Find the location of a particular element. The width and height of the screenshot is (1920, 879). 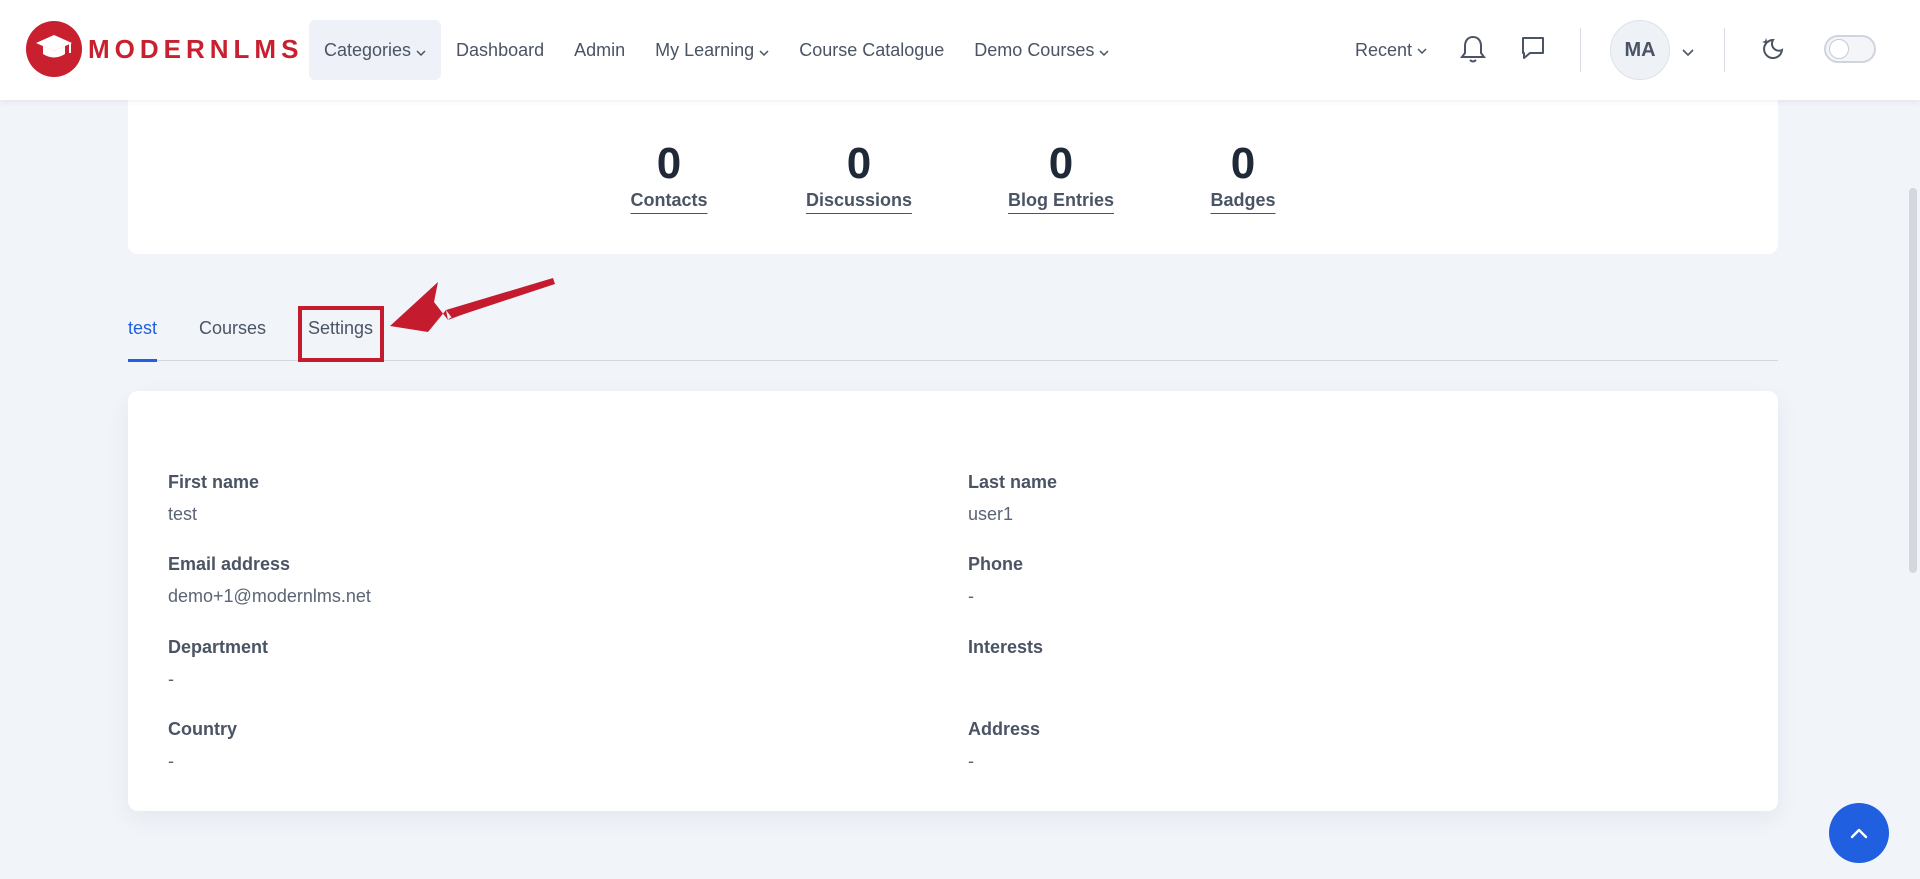

nav-demo-courses: Demo Courses is located at coordinates (1041, 50).